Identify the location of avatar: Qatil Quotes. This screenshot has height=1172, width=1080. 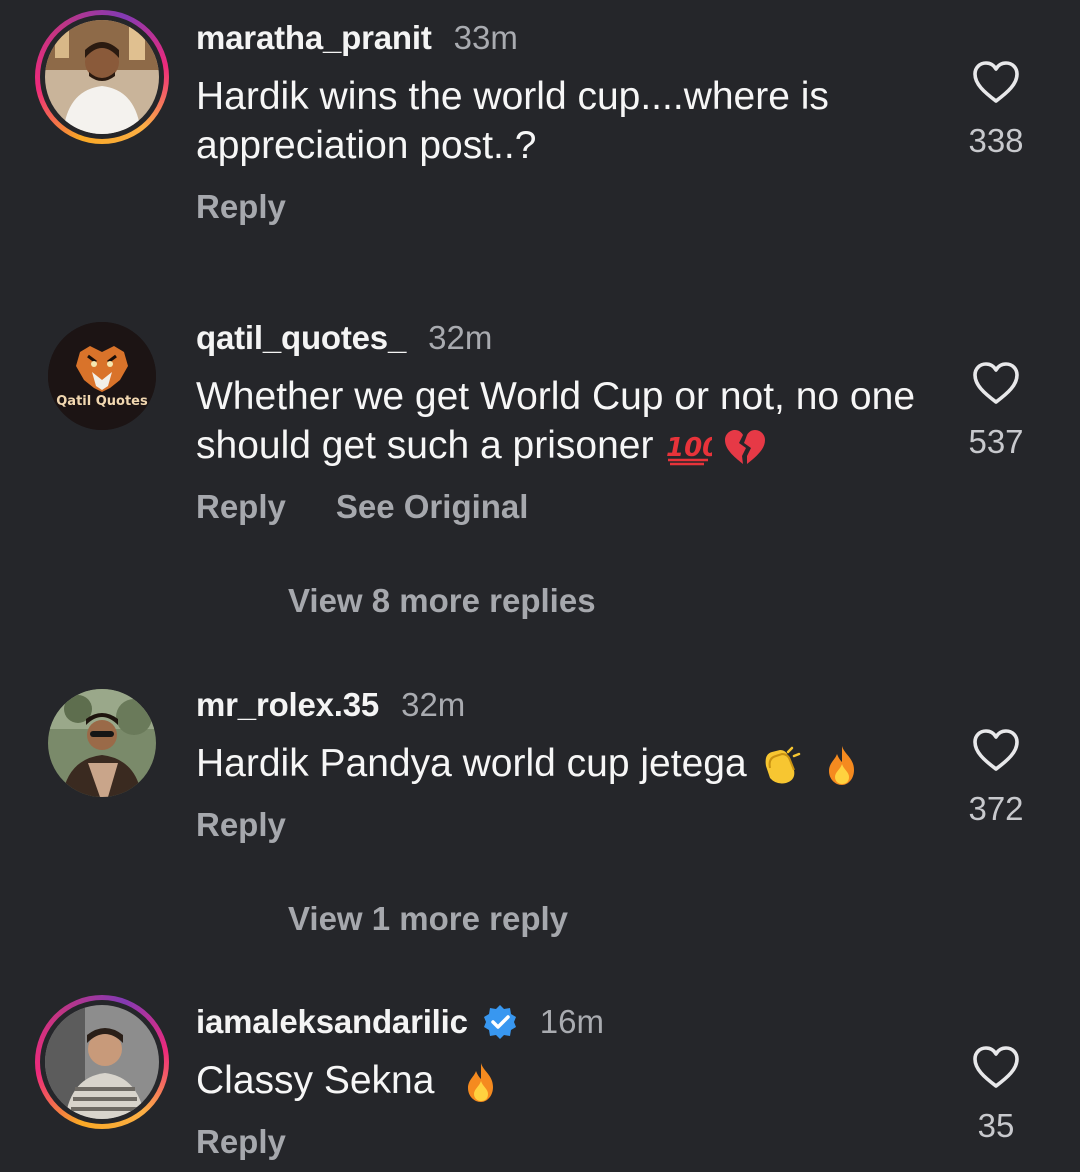
(102, 376).